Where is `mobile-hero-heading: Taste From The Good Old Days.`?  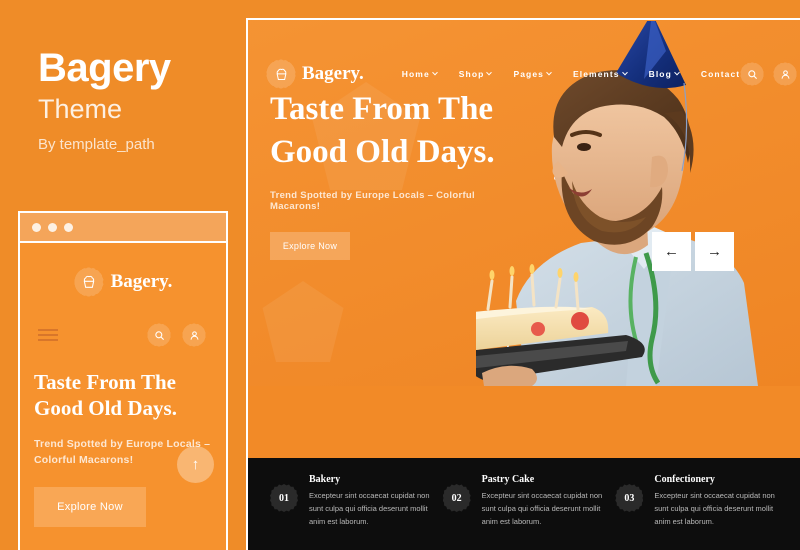
mobile-hero-heading: Taste From The Good Old Days. is located at coordinates (105, 395).